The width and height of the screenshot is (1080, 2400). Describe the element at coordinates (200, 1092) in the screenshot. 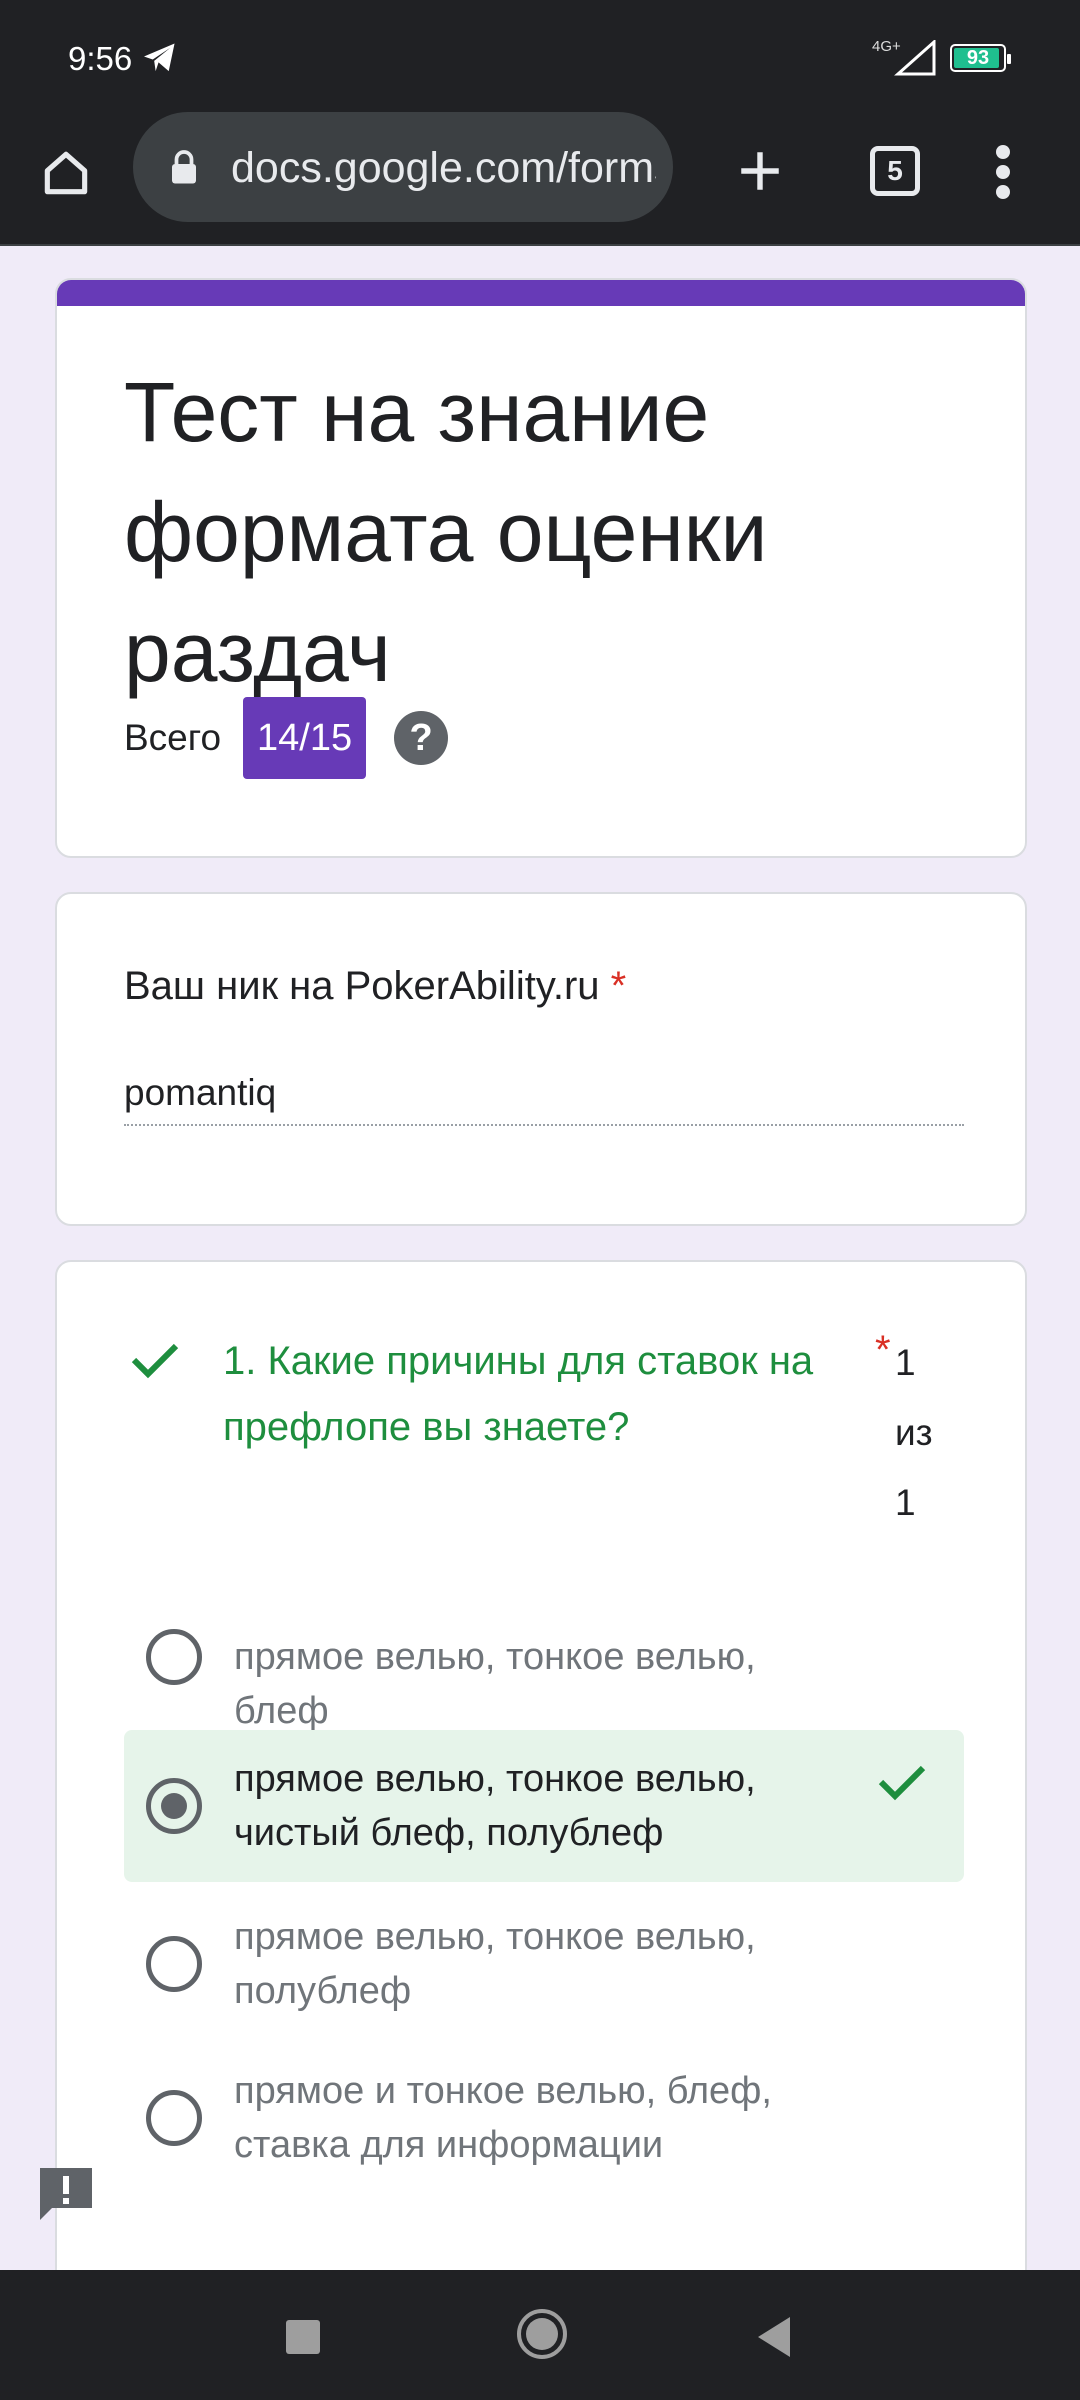

I see `nick-answer: pomantiq` at that location.